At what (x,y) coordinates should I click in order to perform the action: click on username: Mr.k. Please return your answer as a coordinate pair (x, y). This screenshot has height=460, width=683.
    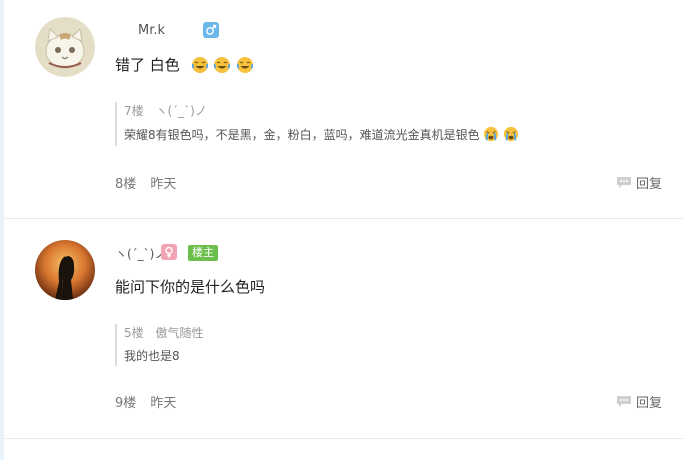
    Looking at the image, I should click on (151, 30).